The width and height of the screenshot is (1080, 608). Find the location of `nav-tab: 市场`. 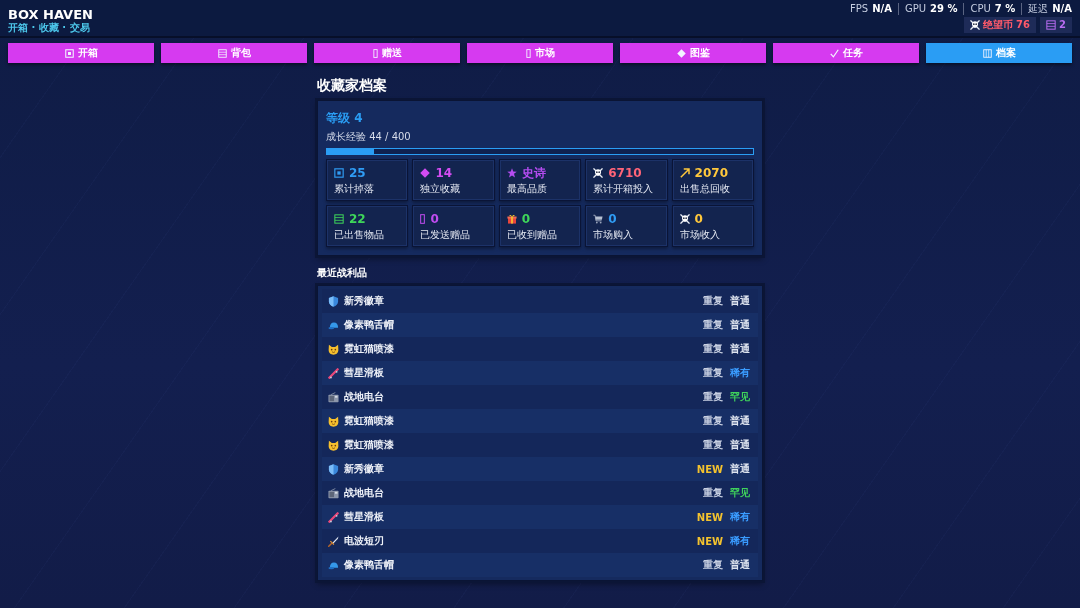

nav-tab: 市场 is located at coordinates (540, 53).